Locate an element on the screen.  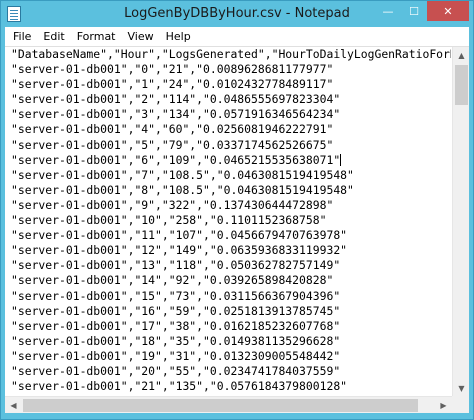
maximize-button: ☐ is located at coordinates (414, 11).